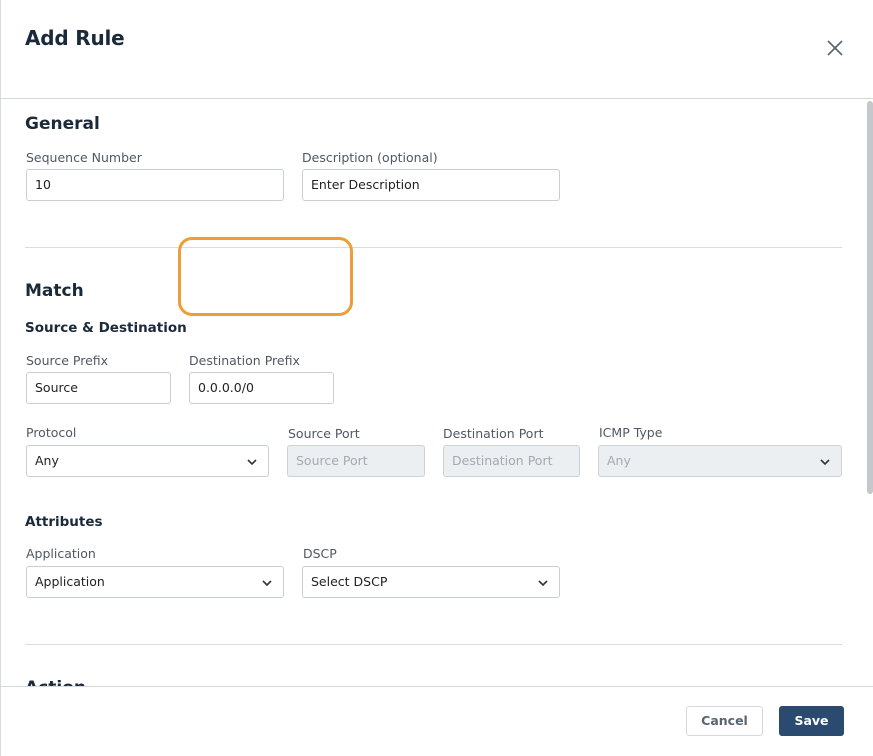 This screenshot has height=756, width=873. Describe the element at coordinates (320, 553) in the screenshot. I see `dscp-label: DSCP` at that location.